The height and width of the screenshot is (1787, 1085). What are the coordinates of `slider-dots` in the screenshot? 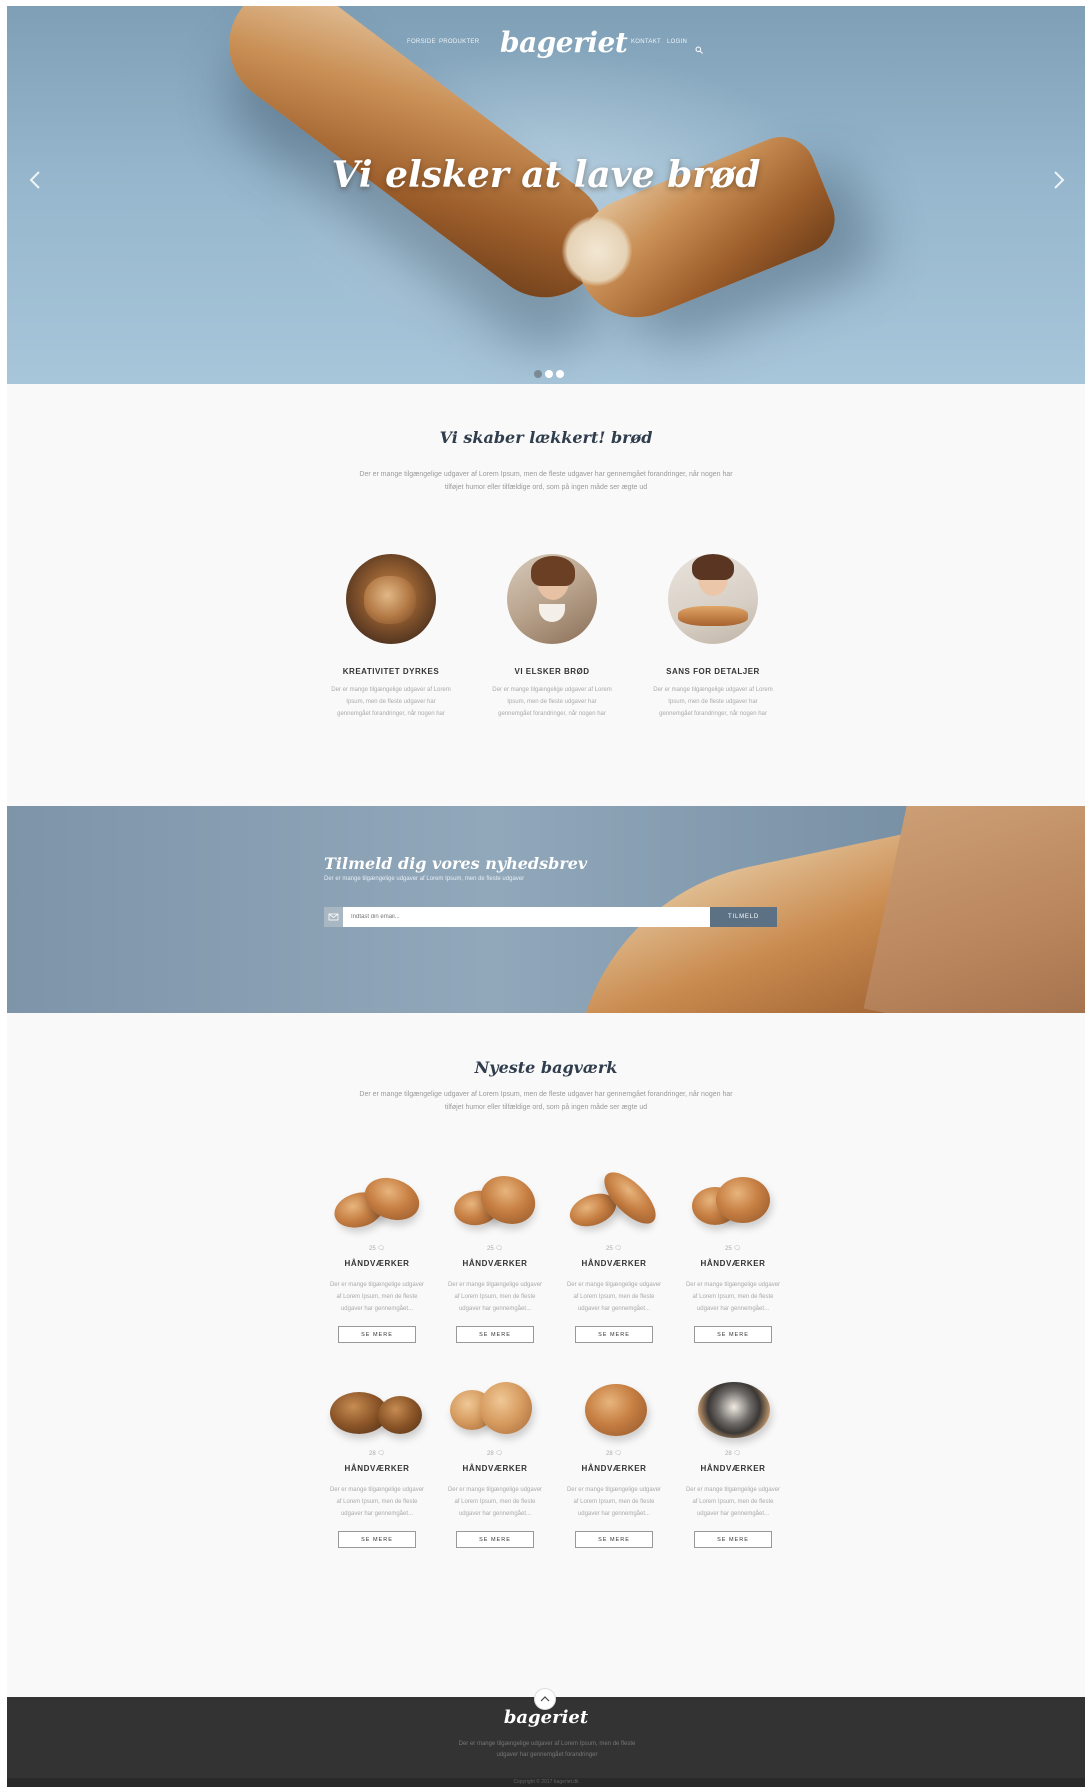 It's located at (550, 370).